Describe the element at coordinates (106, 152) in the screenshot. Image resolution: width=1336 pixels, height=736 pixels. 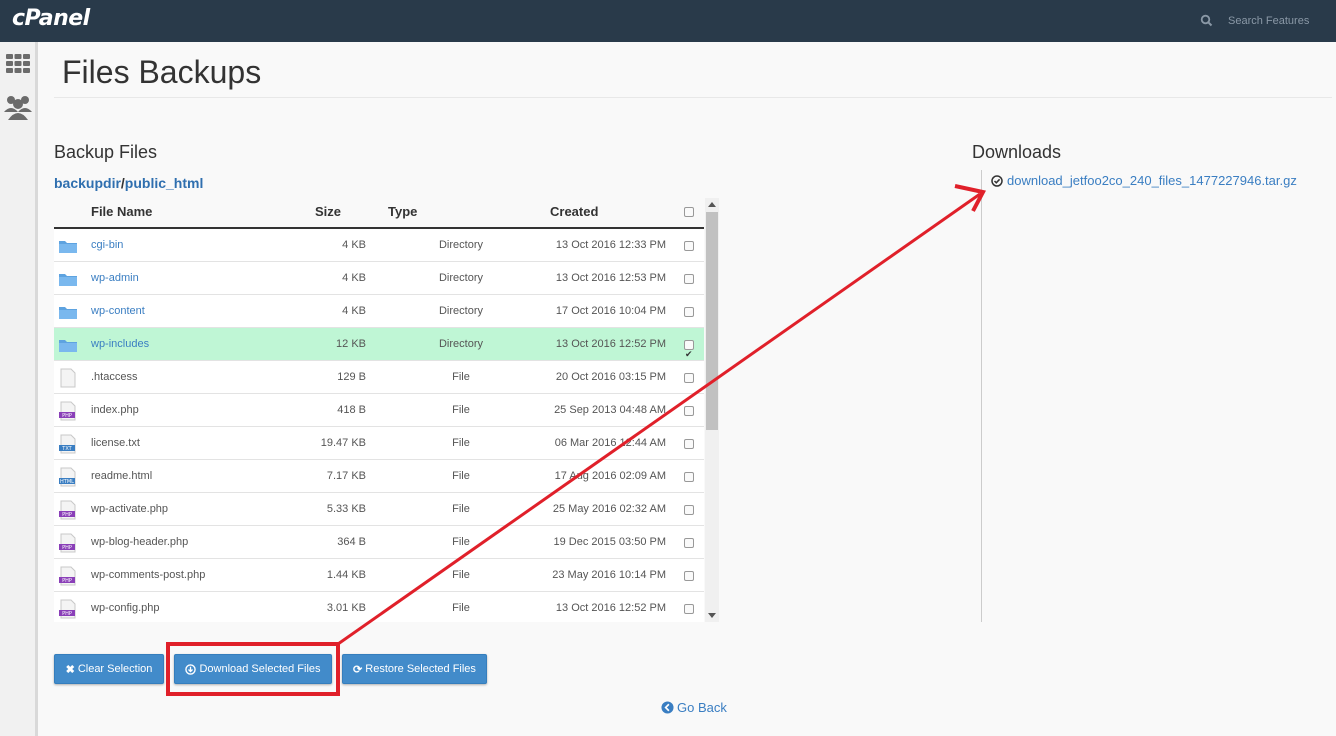
I see `backup-files-heading: Backup Files` at that location.